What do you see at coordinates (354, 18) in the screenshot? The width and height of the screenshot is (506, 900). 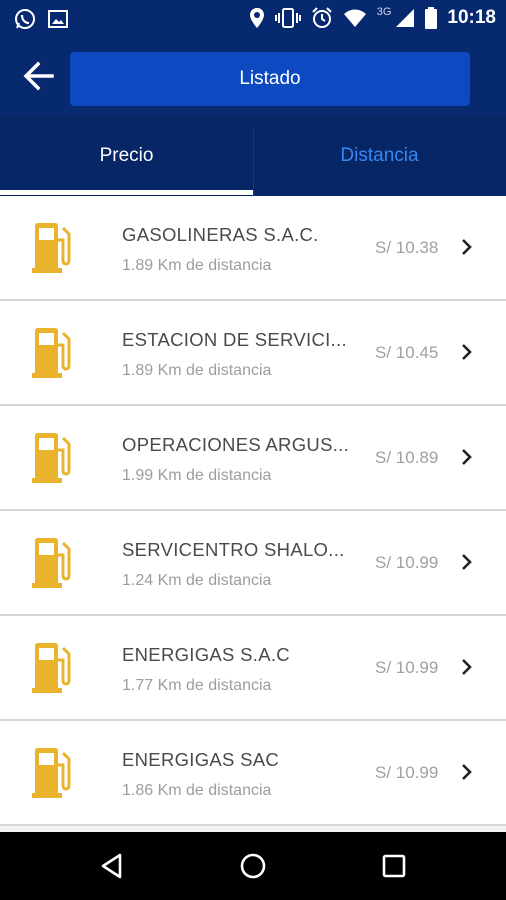 I see `wifi-icon` at bounding box center [354, 18].